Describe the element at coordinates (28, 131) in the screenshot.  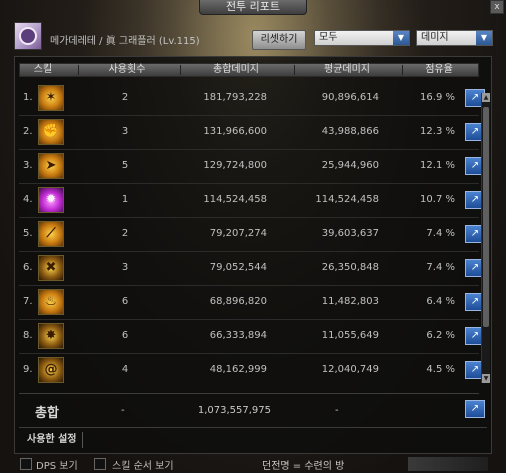
I see `row-rank: 2.` at that location.